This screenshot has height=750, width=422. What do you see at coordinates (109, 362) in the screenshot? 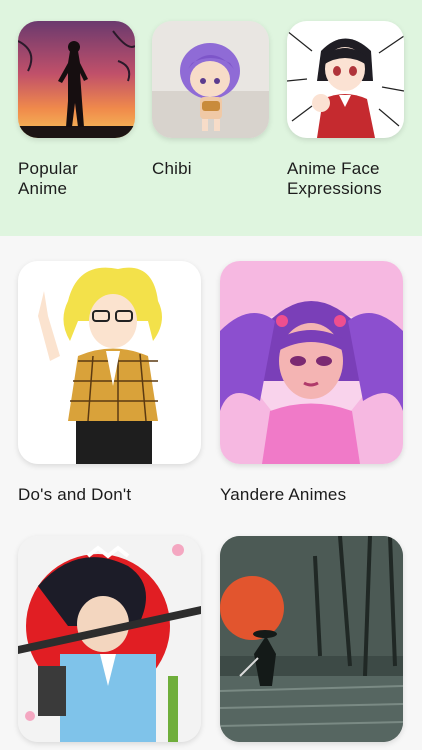
I see `dos-and-donts-thumbnail` at bounding box center [109, 362].